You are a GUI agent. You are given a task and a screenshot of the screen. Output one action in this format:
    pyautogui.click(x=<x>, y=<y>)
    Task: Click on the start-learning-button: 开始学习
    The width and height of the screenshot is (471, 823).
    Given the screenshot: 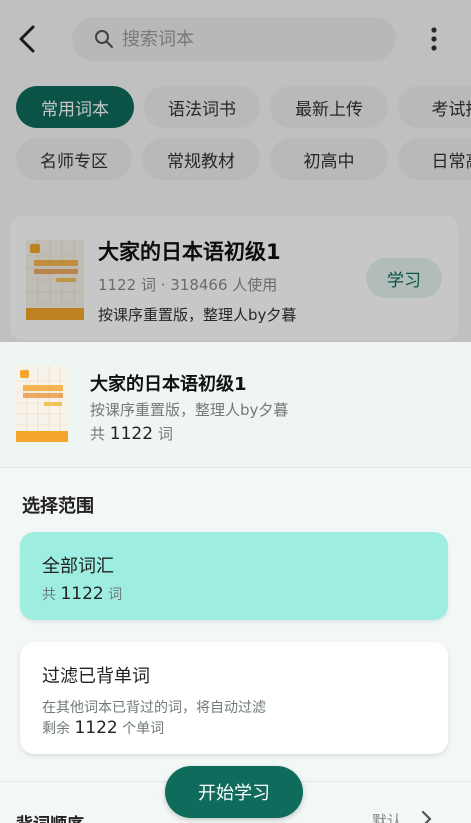 What is the action you would take?
    pyautogui.click(x=234, y=792)
    